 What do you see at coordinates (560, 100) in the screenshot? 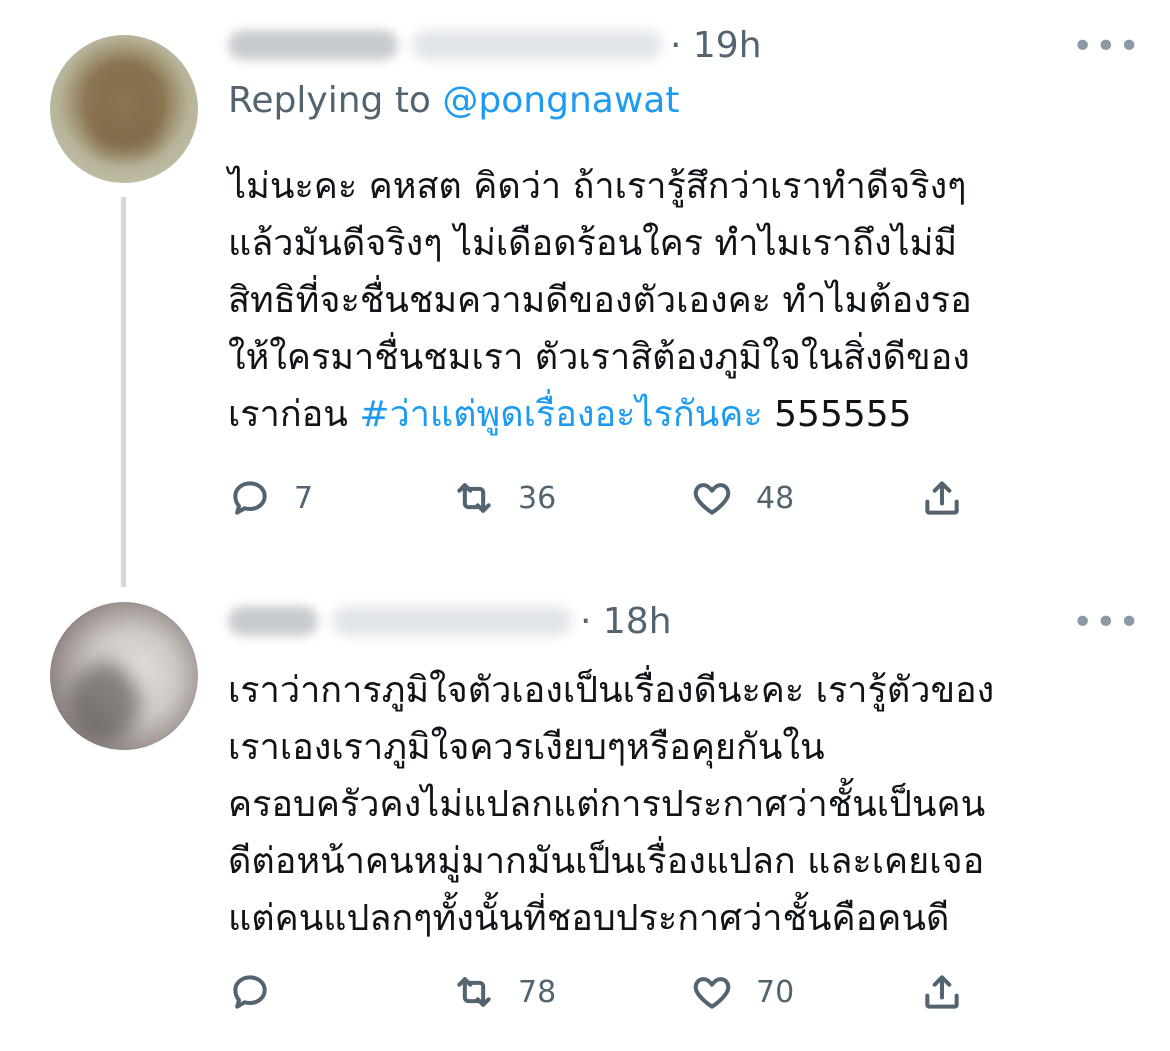
I see `mention-link: @pongnawat` at bounding box center [560, 100].